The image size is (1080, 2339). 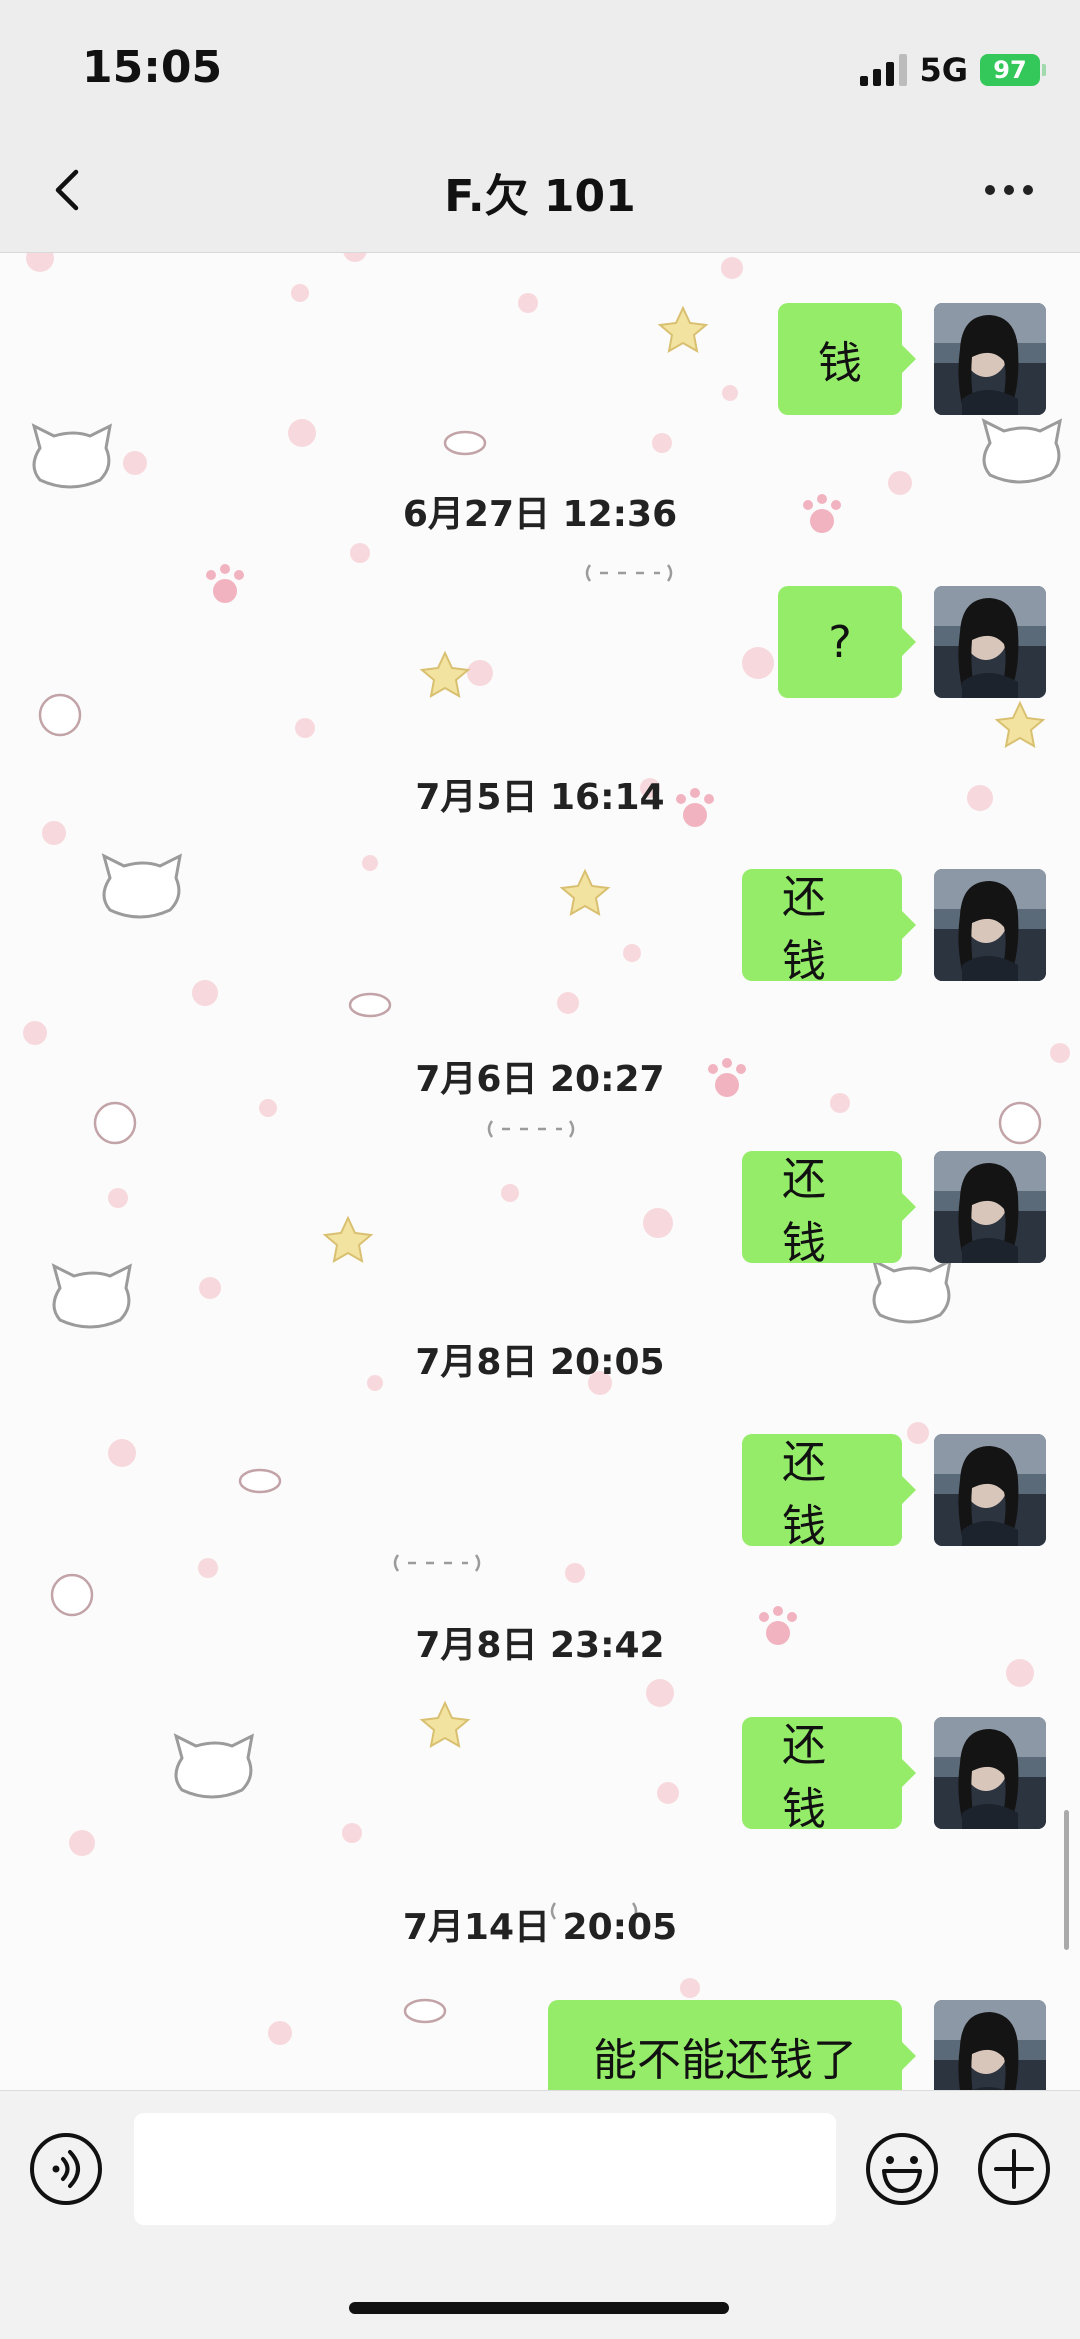 What do you see at coordinates (152, 67) in the screenshot?
I see `status-time: 15:05` at bounding box center [152, 67].